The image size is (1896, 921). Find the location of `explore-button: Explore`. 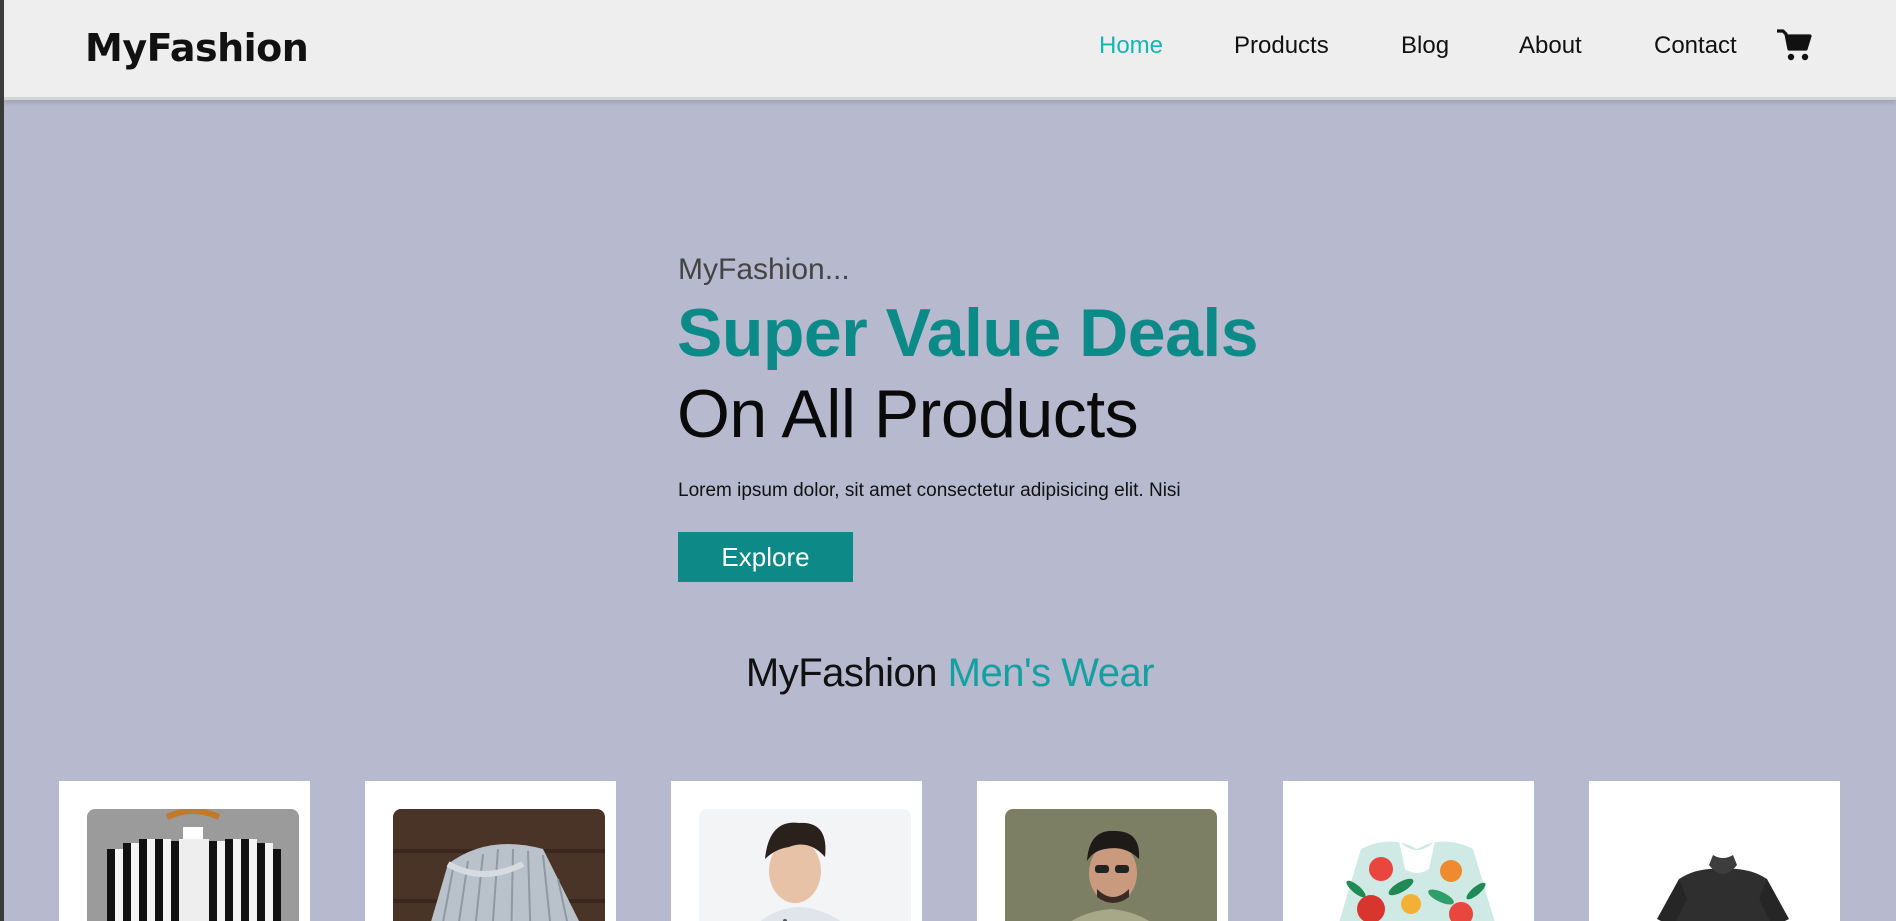

explore-button: Explore is located at coordinates (765, 557).